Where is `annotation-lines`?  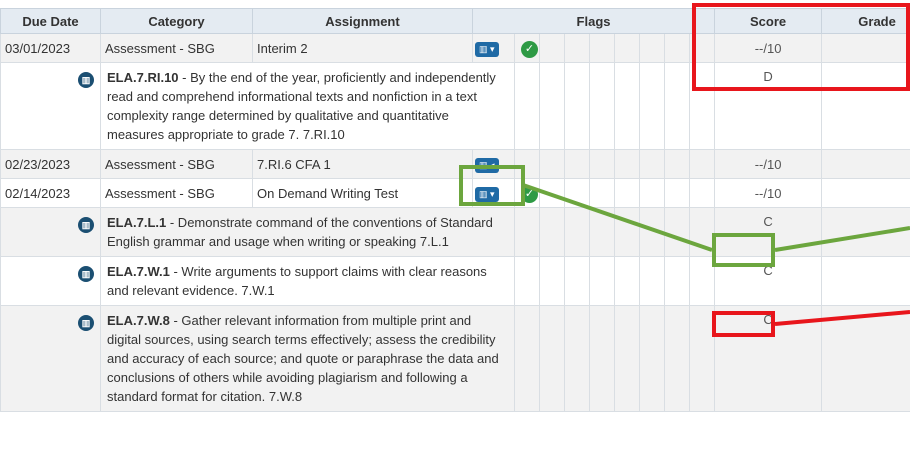
annotation-lines is located at coordinates (716, 254).